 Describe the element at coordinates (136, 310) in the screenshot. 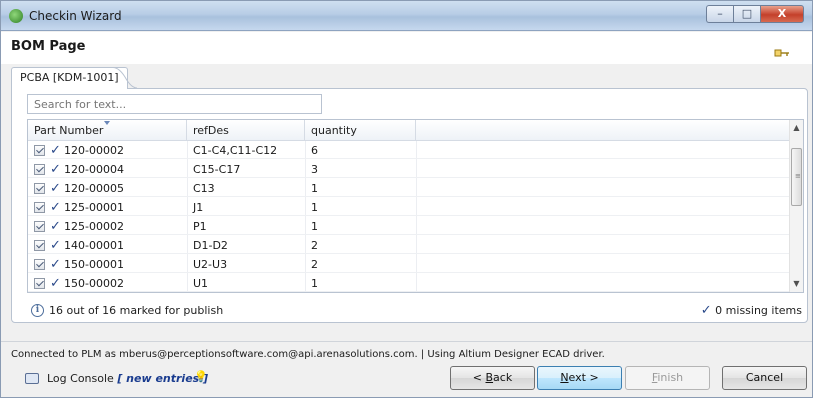

I see `marked-status: 16 out of 16 marked for publish` at that location.